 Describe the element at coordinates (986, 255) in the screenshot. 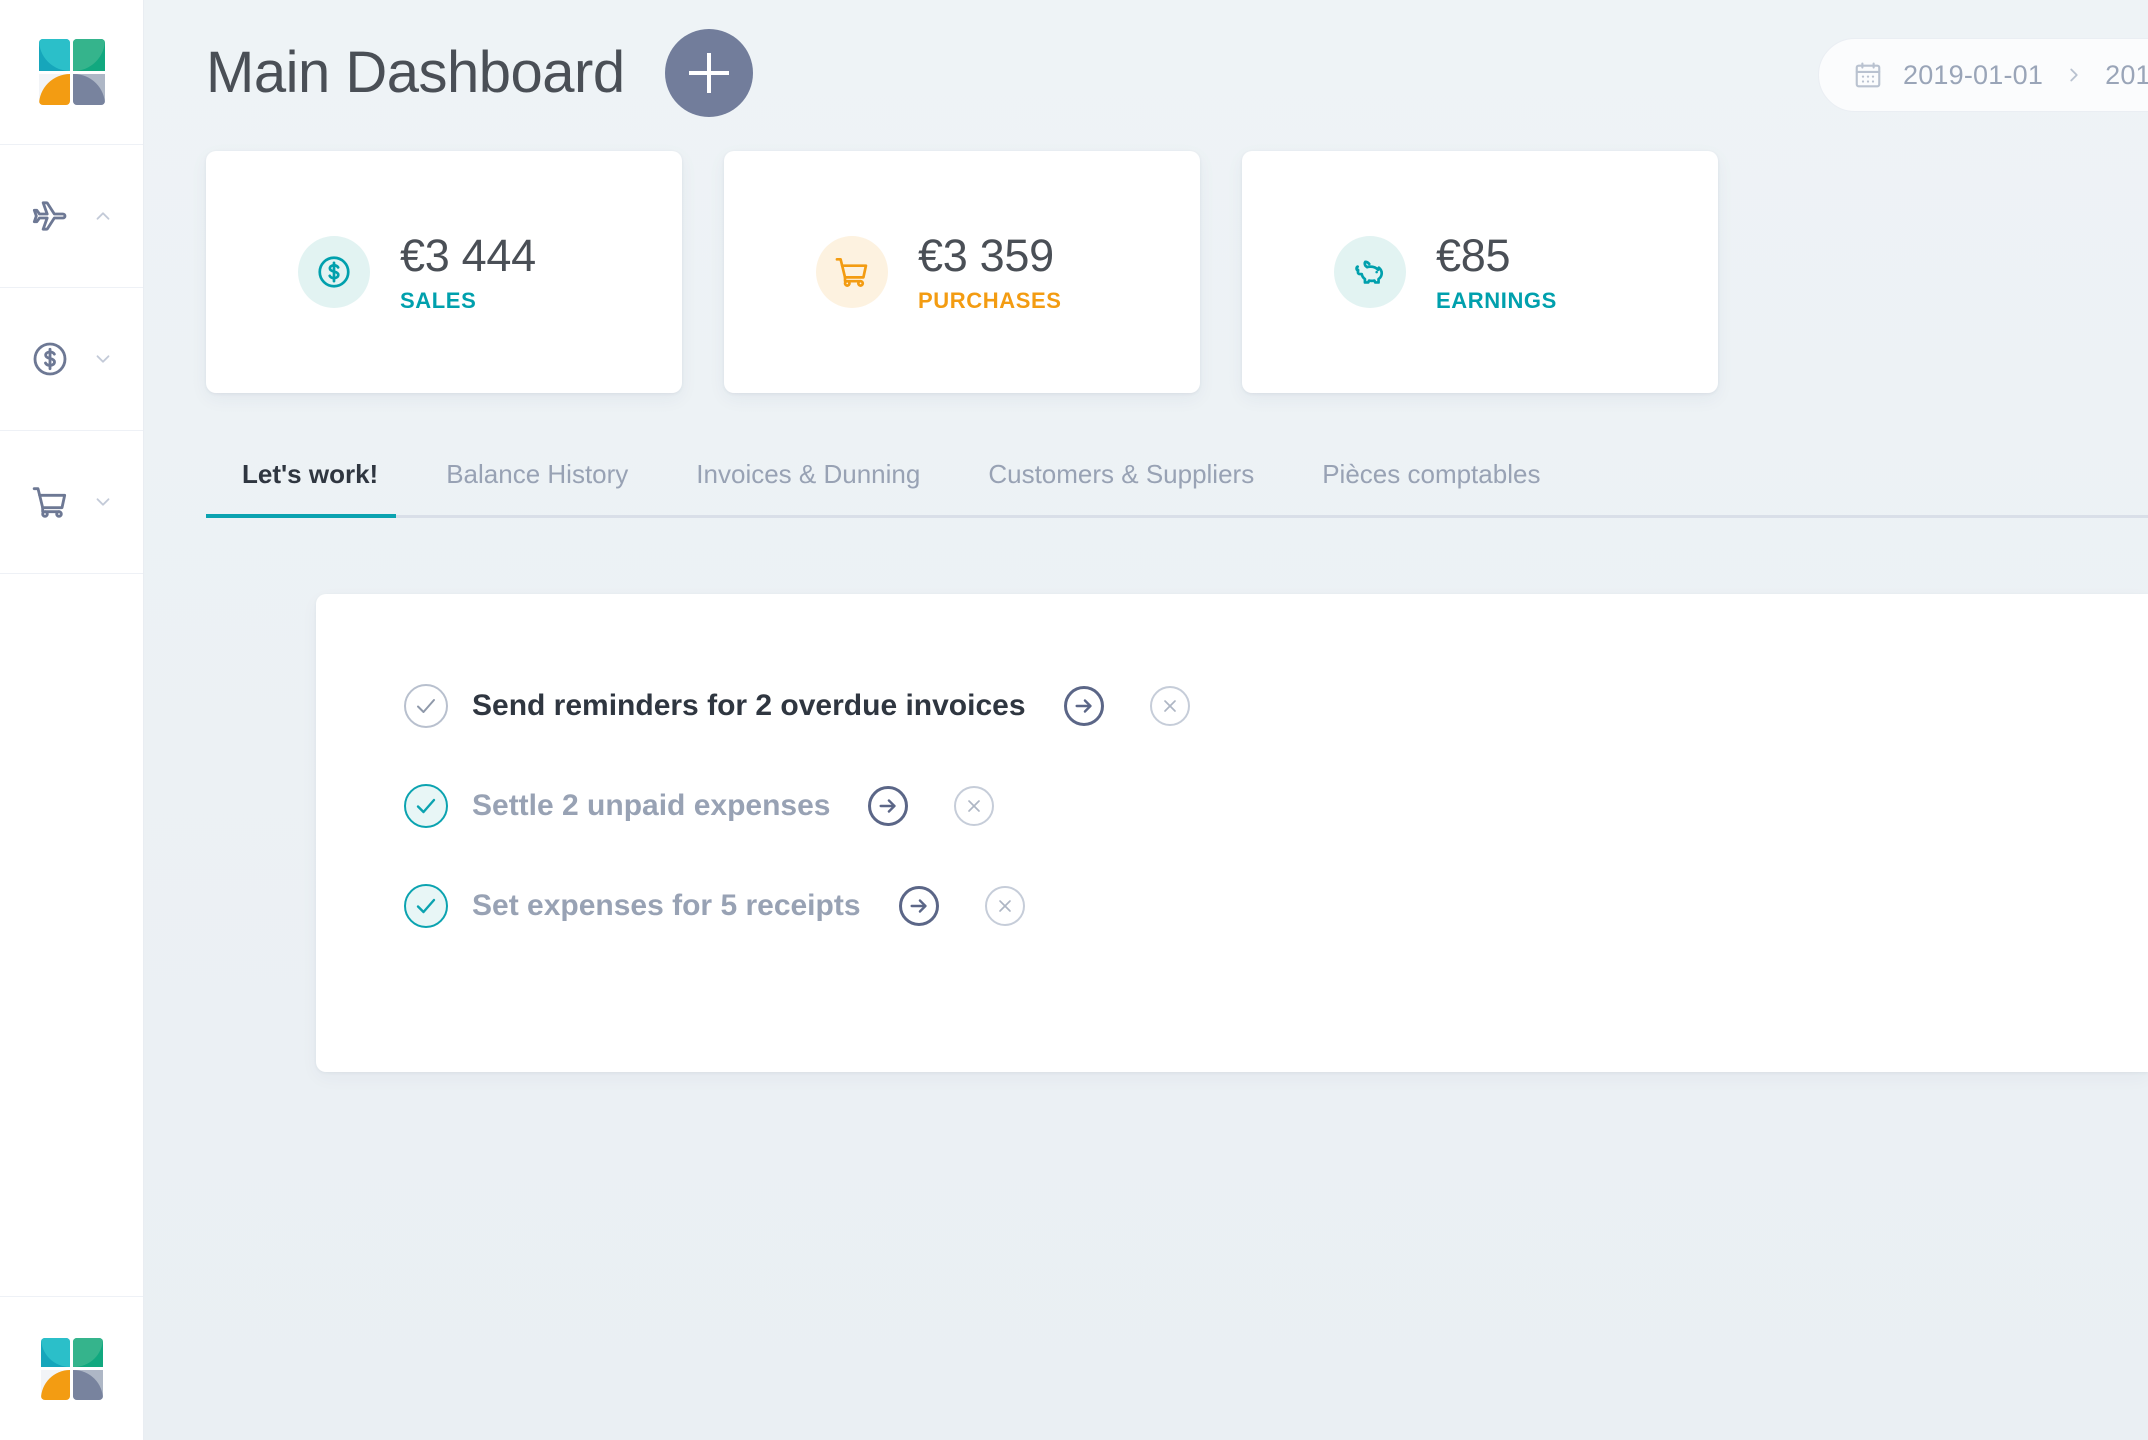

I see `stat-value: €3 359` at that location.